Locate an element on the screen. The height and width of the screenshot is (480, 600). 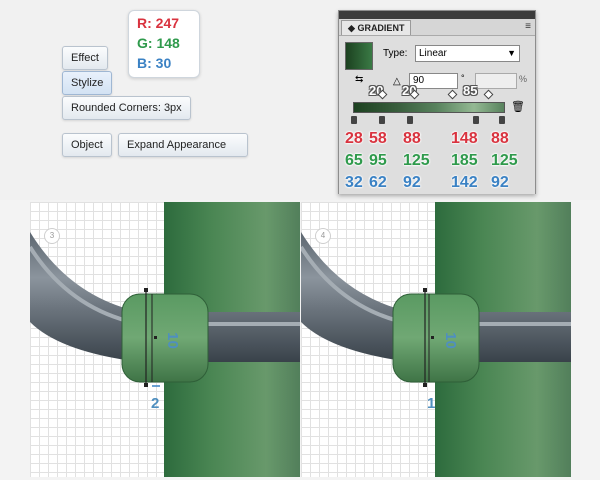
rgb-color-box: R: 247 G: 148 B: 30 is located at coordinates (164, 44).